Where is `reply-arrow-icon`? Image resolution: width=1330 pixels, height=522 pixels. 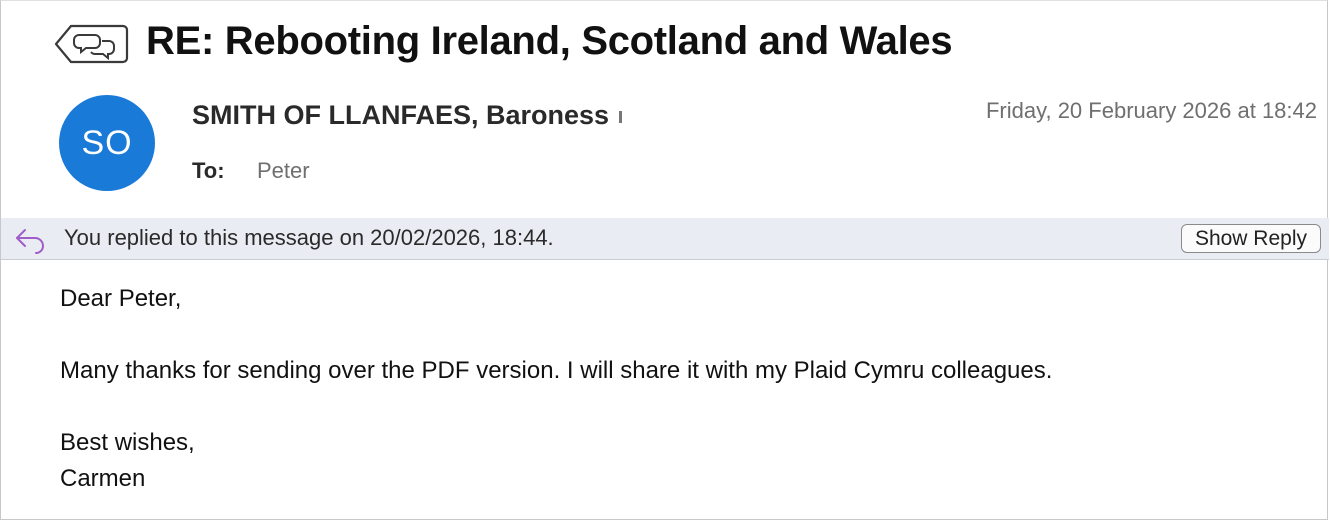
reply-arrow-icon is located at coordinates (30, 241).